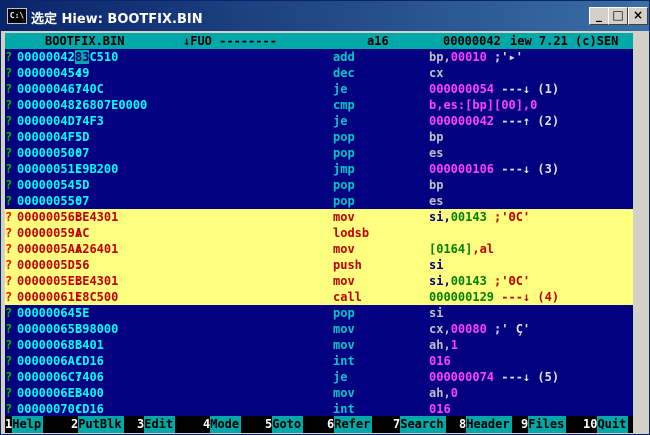 The image size is (650, 435). I want to click on minimize-button: _, so click(599, 16).